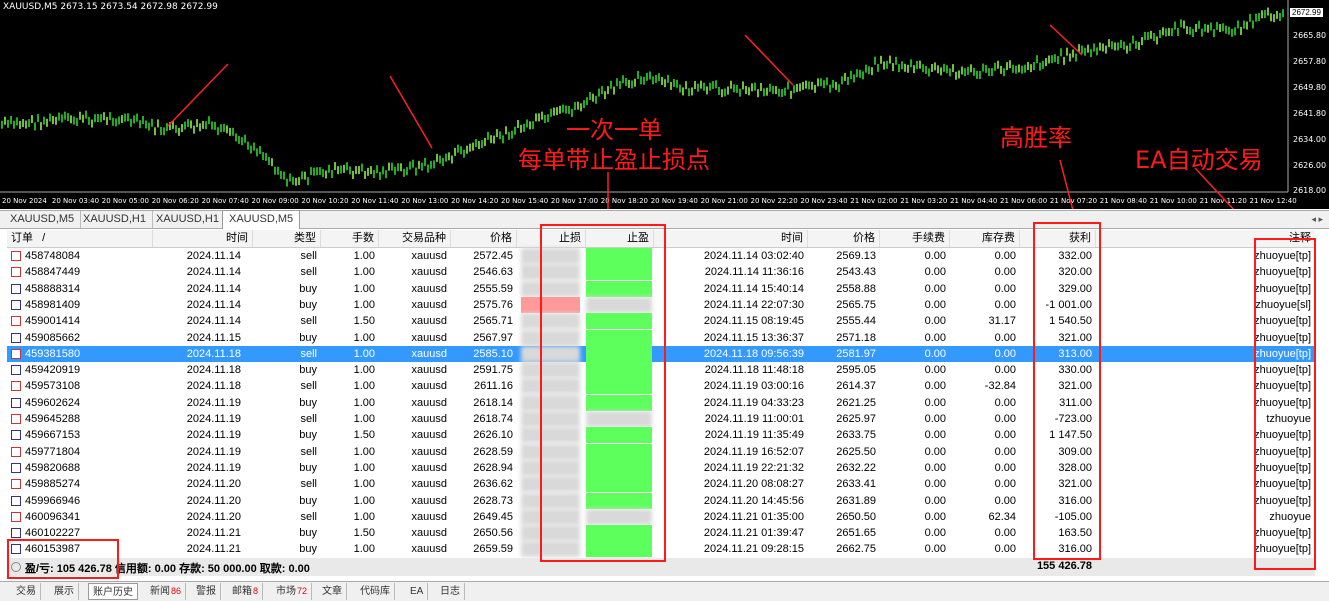 This screenshot has height=601, width=1329. I want to click on col-swap: 库存费, so click(985, 238).